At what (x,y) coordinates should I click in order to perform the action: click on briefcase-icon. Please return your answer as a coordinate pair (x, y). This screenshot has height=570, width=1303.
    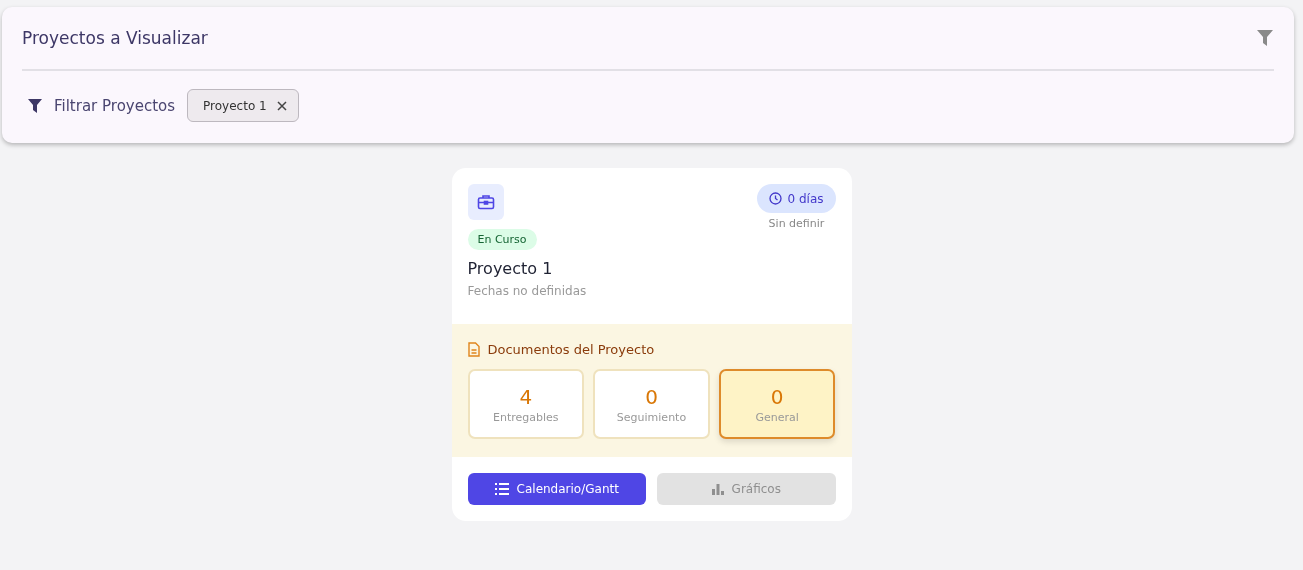
    Looking at the image, I should click on (485, 202).